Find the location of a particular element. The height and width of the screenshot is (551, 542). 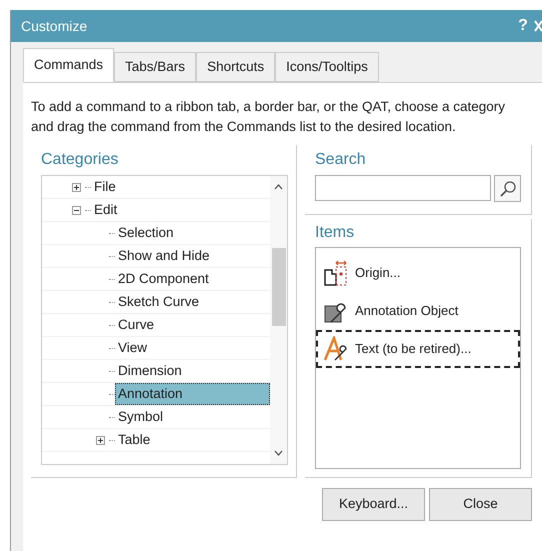

tree-item: Table is located at coordinates (192, 440).